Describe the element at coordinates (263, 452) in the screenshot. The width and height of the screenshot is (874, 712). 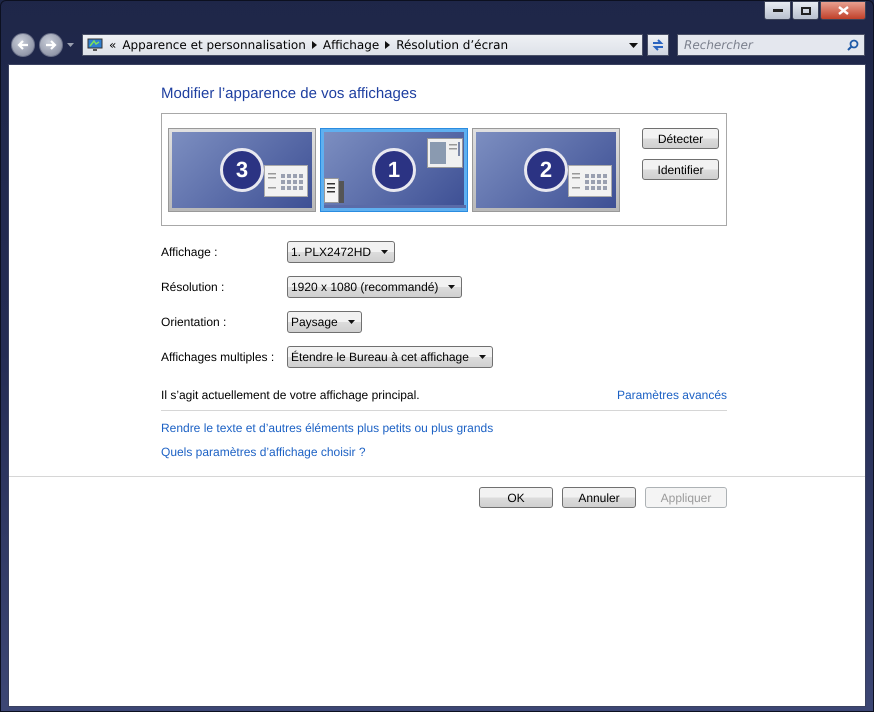
I see `help-link: Quels paramètres d’affichage choisir ?` at that location.